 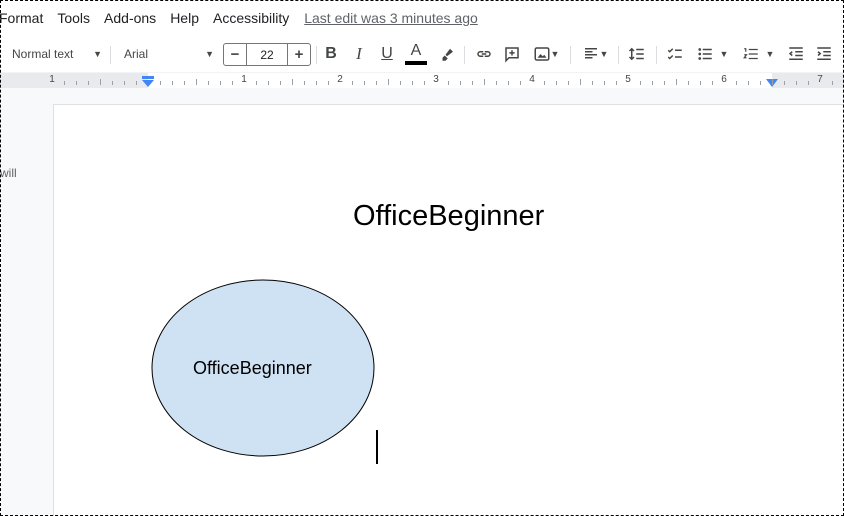 I want to click on insert-image-button: ▼, so click(x=546, y=54).